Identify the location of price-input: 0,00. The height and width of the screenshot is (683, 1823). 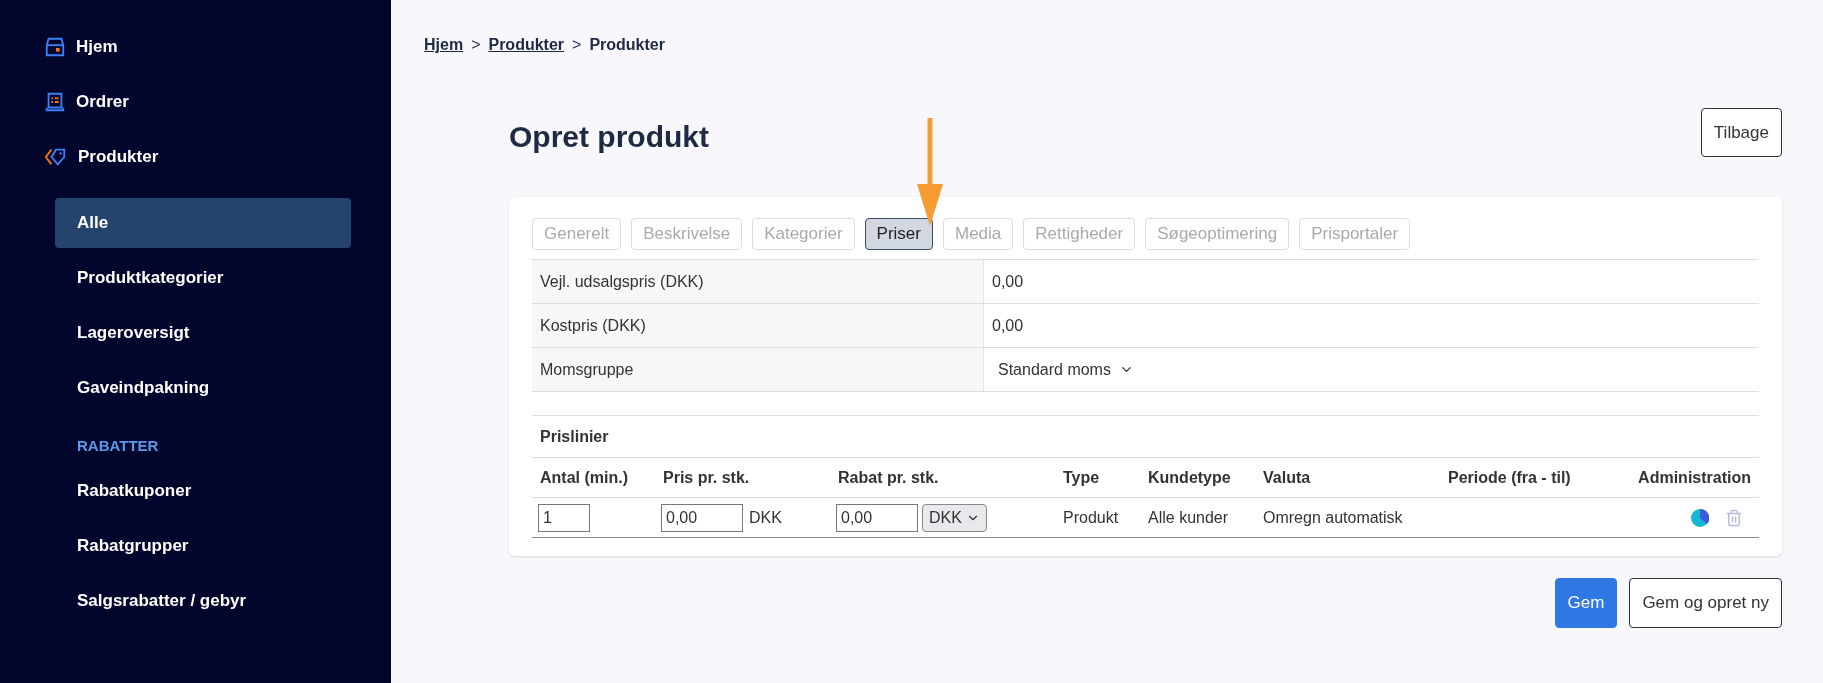
(702, 517).